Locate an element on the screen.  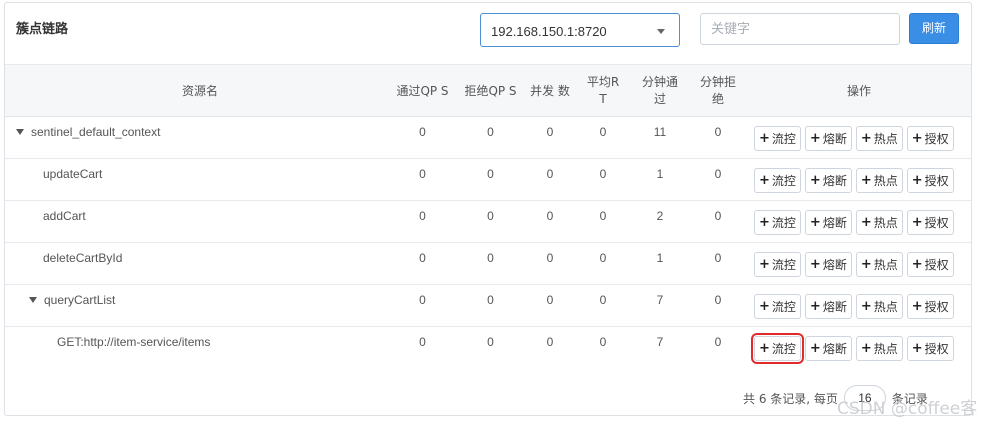
column-header-ops: 操作 is located at coordinates (858, 90).